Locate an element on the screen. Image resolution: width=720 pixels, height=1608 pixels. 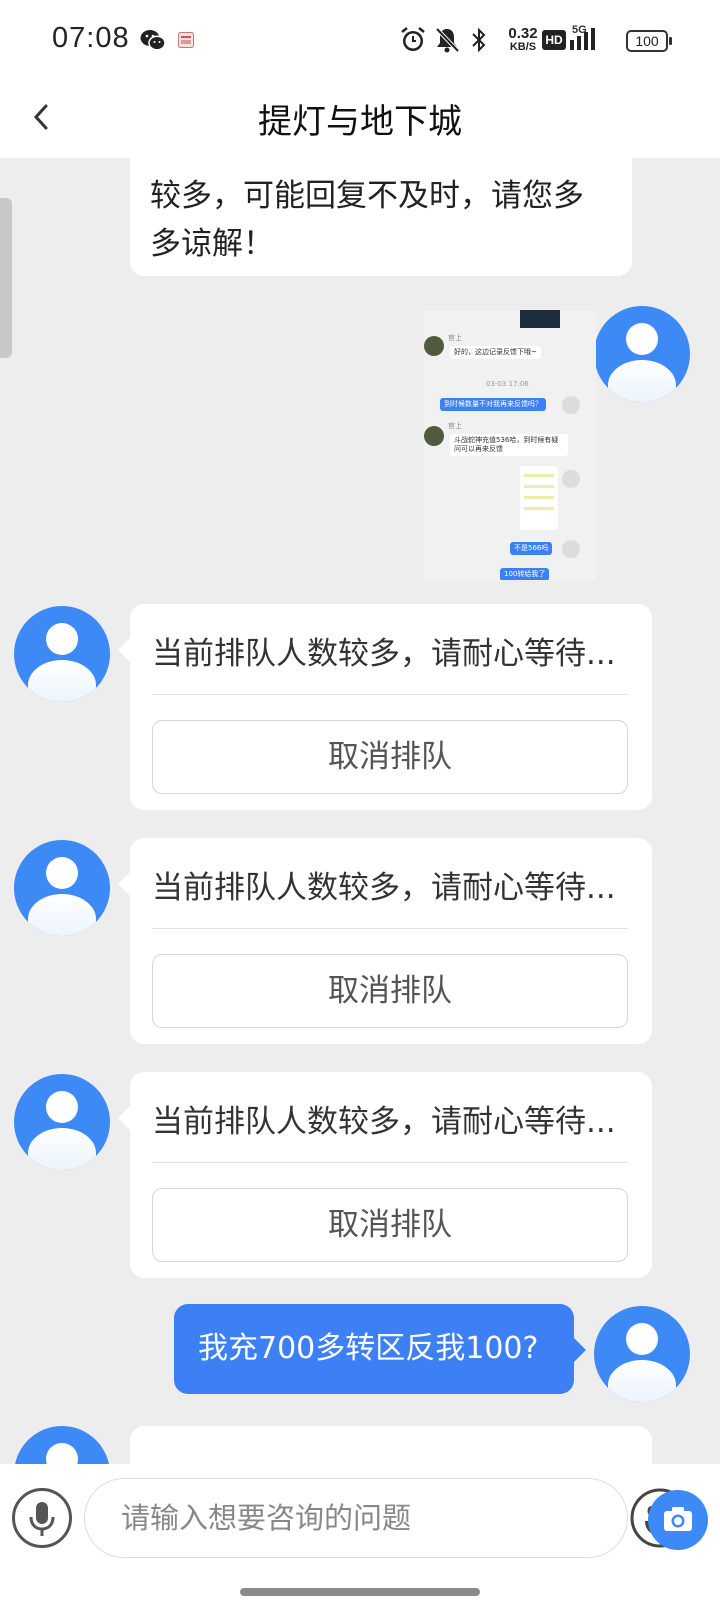
signal-icon: 5G is located at coordinates (583, 40).